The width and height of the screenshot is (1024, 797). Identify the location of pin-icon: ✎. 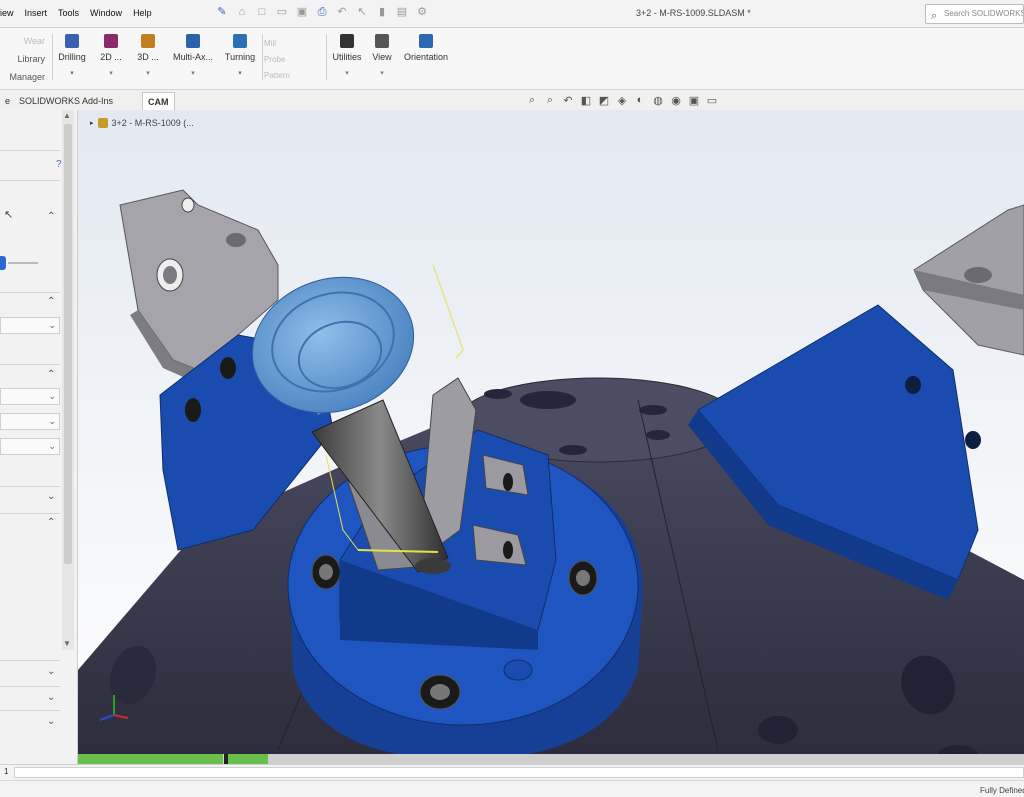
(222, 12).